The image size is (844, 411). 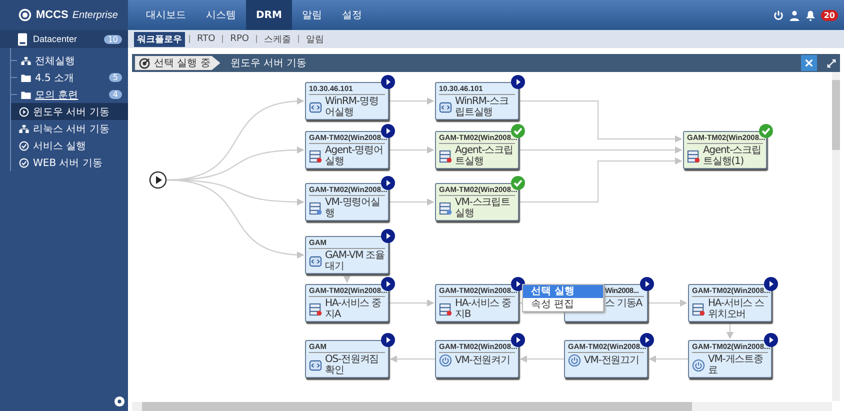 What do you see at coordinates (24, 111) in the screenshot?
I see `play-circle-icon` at bounding box center [24, 111].